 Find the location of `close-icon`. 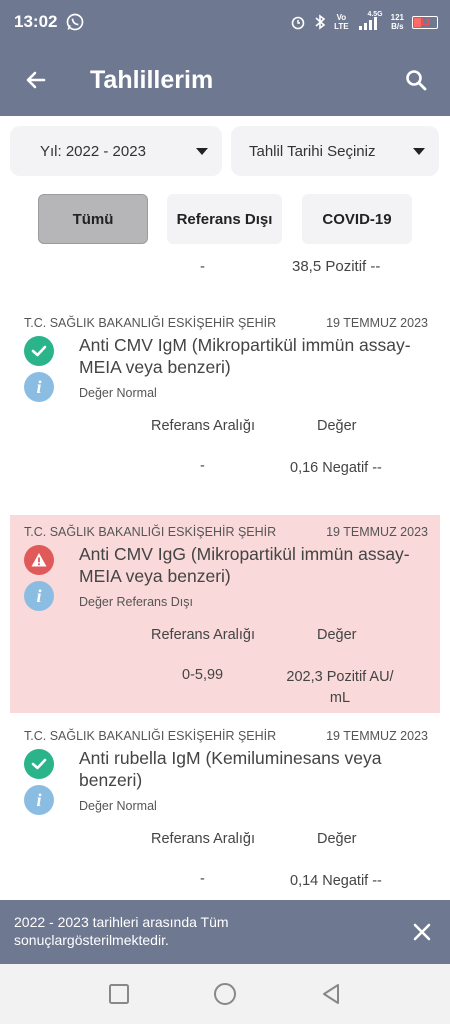

close-icon is located at coordinates (422, 932).